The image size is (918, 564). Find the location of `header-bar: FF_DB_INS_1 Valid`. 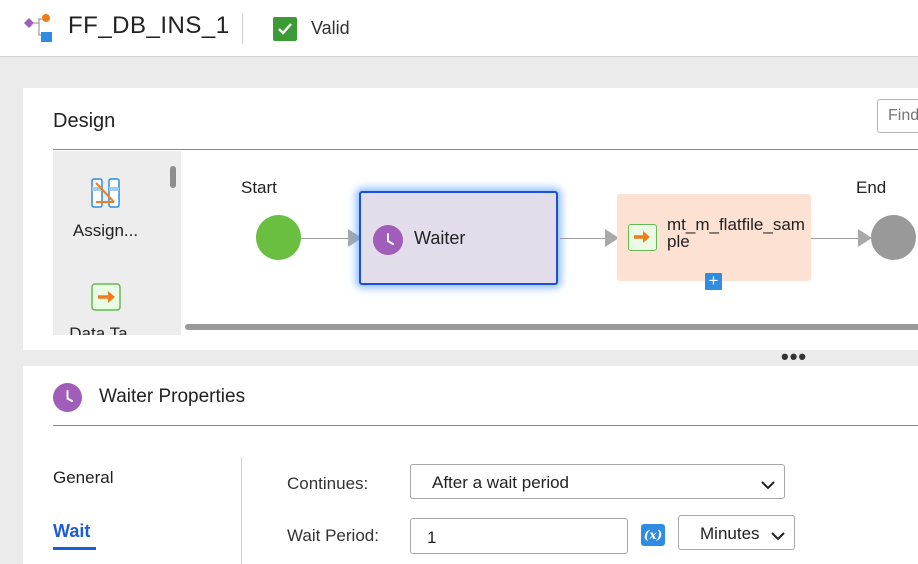

header-bar: FF_DB_INS_1 Valid is located at coordinates (459, 28).